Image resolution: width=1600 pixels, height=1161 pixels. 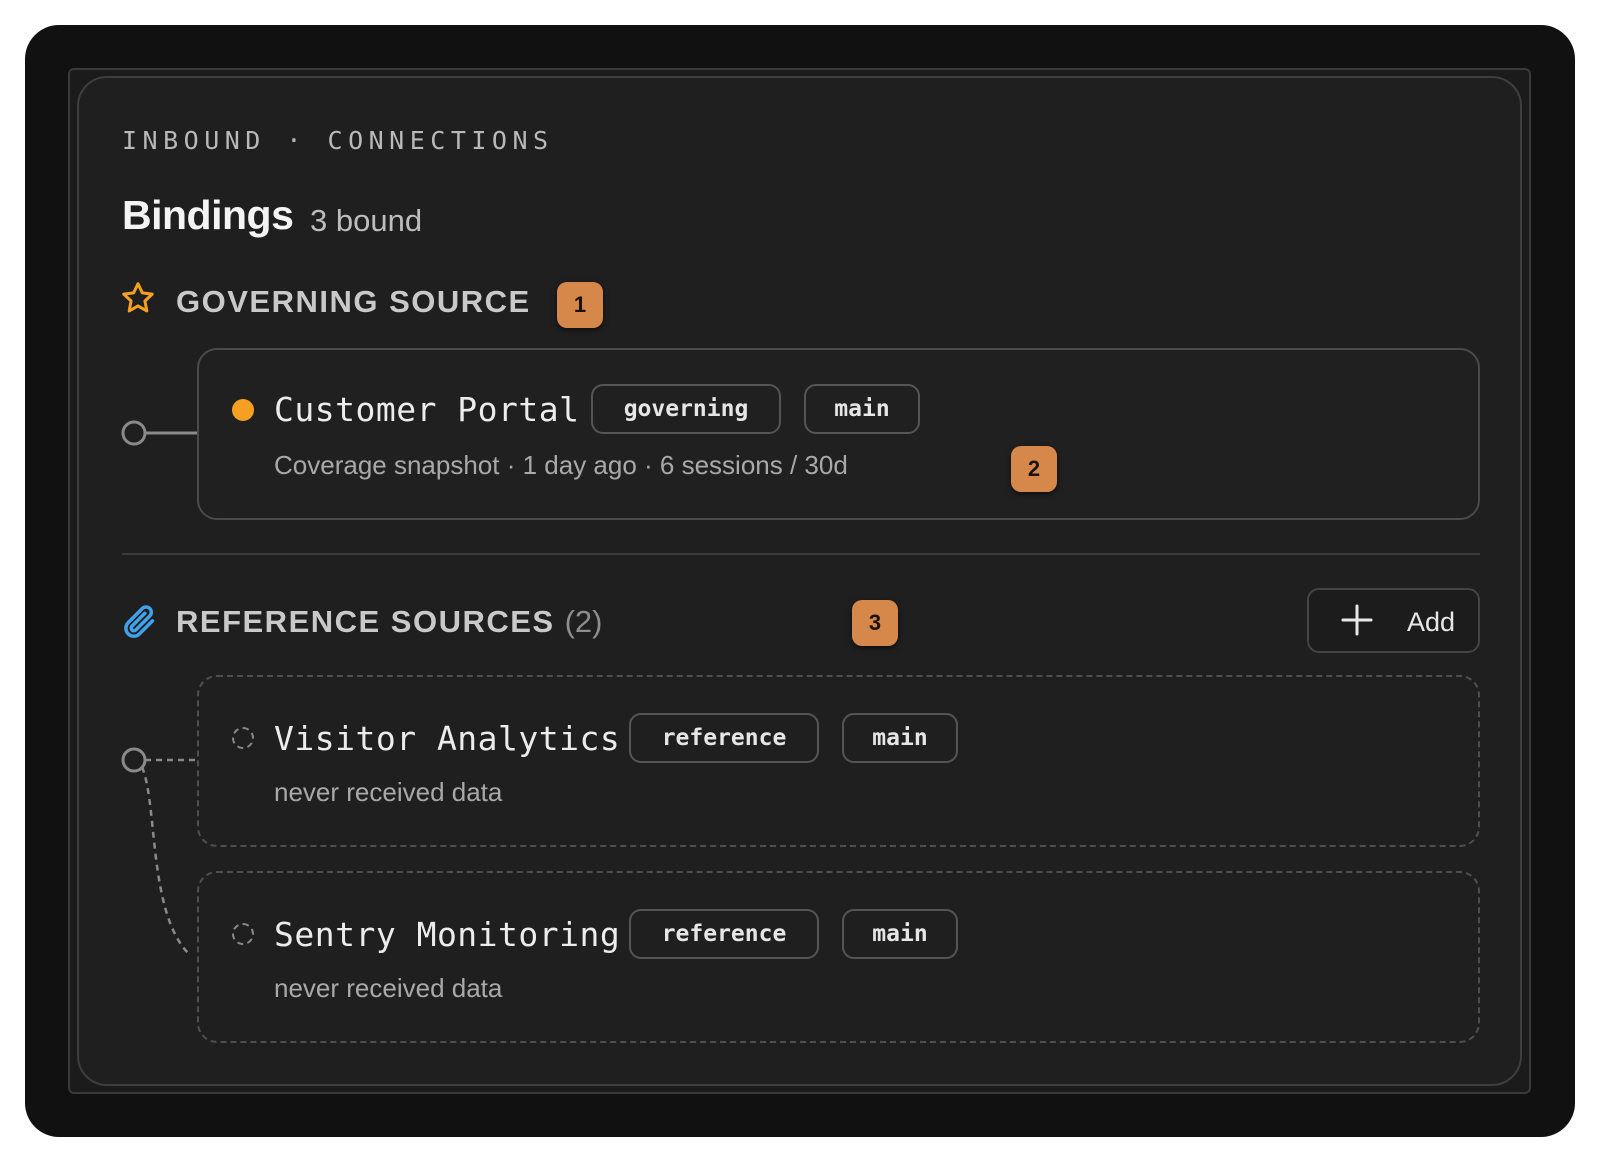 What do you see at coordinates (1431, 622) in the screenshot?
I see `add-button-label: Add` at bounding box center [1431, 622].